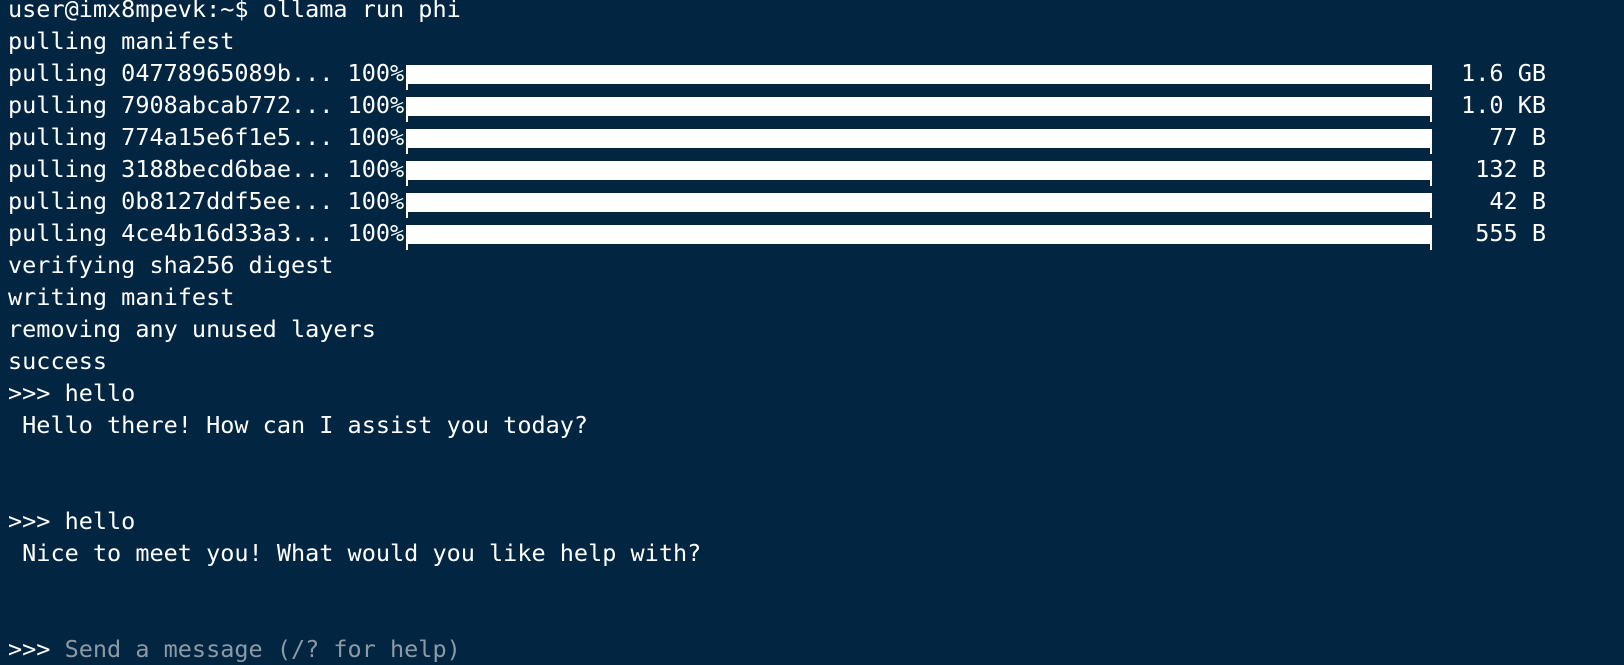 This screenshot has height=665, width=1624. What do you see at coordinates (1517, 201) in the screenshot?
I see `pull-size: 42 B` at bounding box center [1517, 201].